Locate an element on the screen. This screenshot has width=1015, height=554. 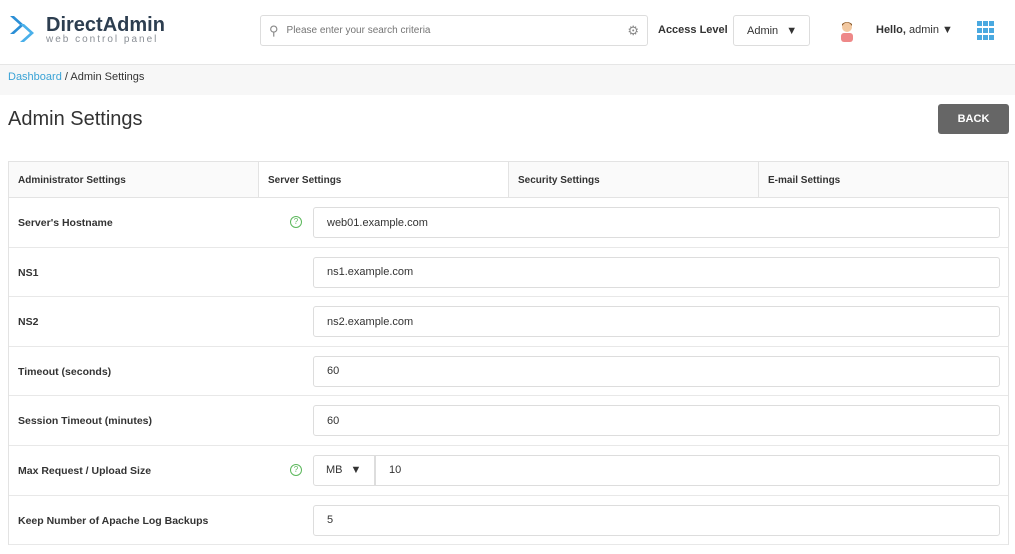
ns2-input: ns2.example.com is located at coordinates (656, 322).